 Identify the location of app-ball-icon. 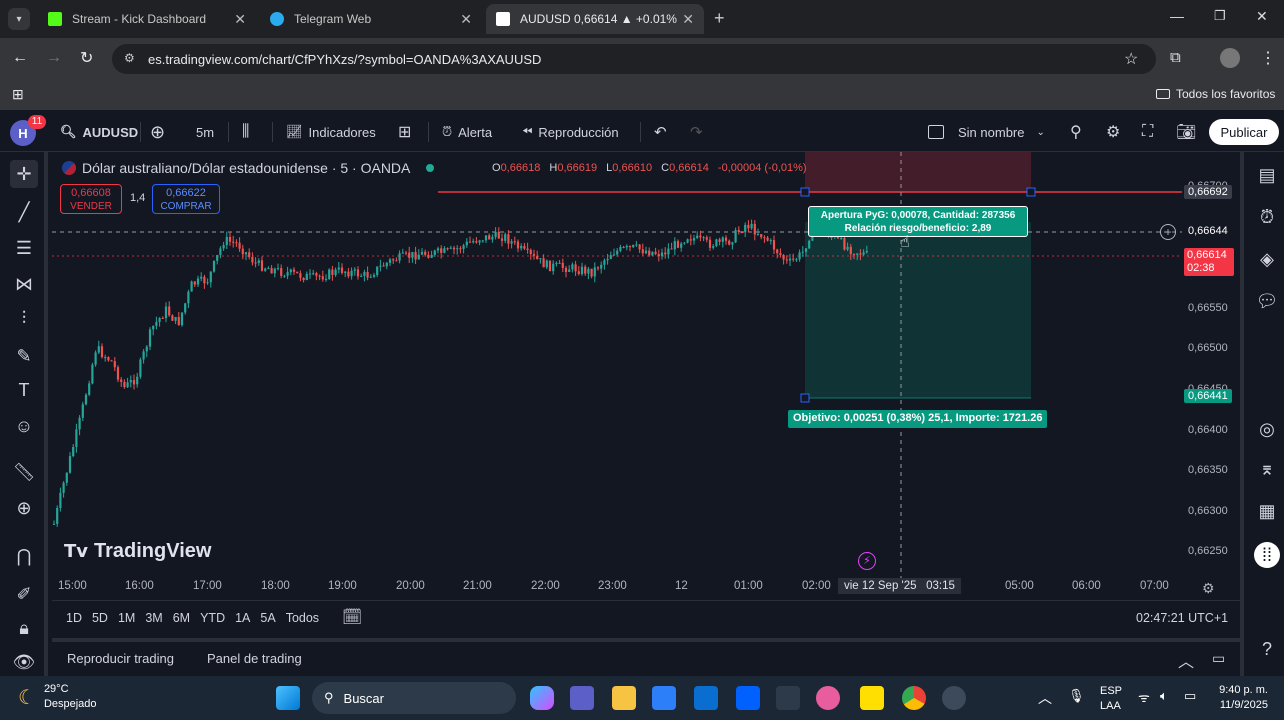
(828, 698).